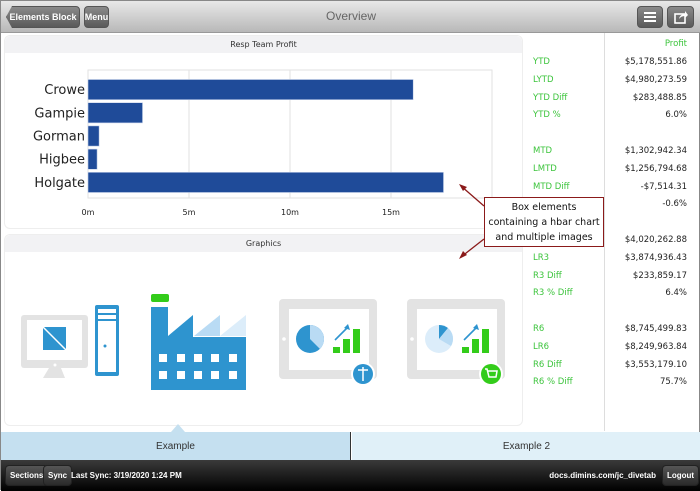  I want to click on sections-button: Sections, so click(27, 475).